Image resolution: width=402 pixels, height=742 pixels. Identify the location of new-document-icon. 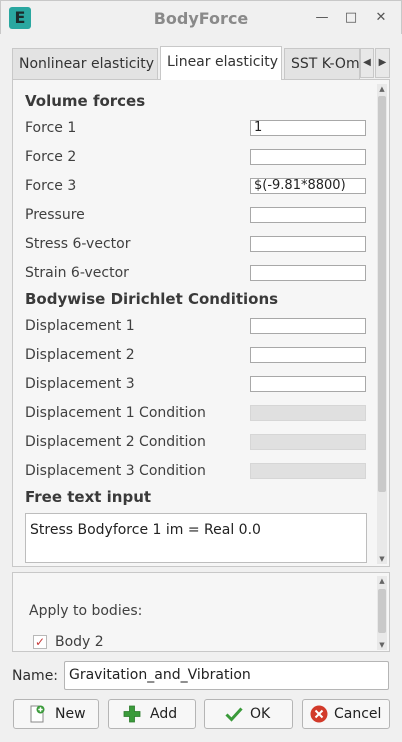
(37, 714).